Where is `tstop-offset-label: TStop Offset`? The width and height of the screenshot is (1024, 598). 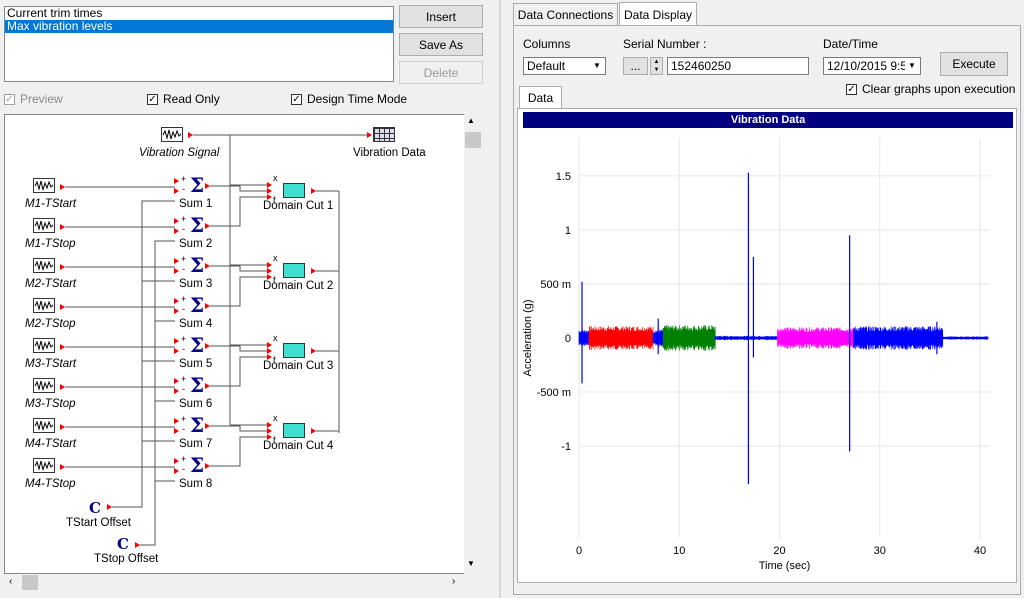
tstop-offset-label: TStop Offset is located at coordinates (126, 559).